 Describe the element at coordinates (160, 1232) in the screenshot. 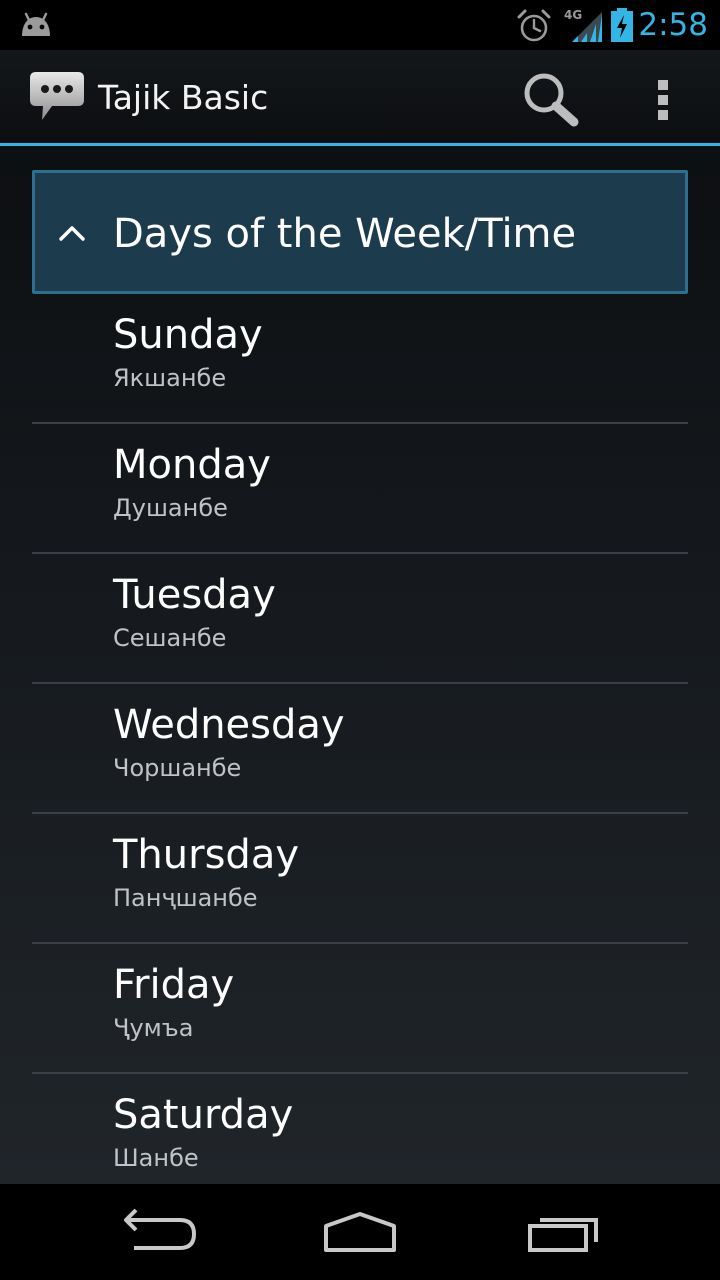

I see `back-icon` at that location.